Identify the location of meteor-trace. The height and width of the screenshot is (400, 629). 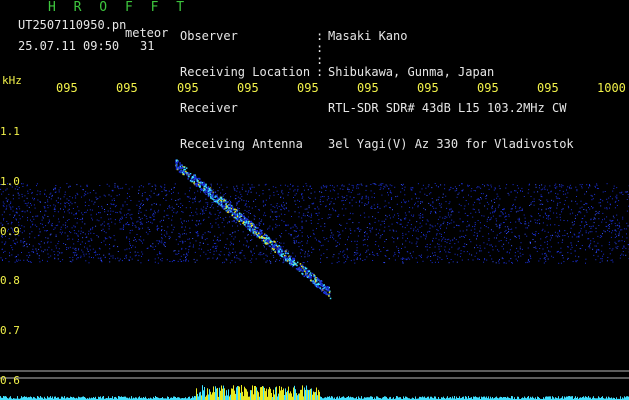
(253, 229).